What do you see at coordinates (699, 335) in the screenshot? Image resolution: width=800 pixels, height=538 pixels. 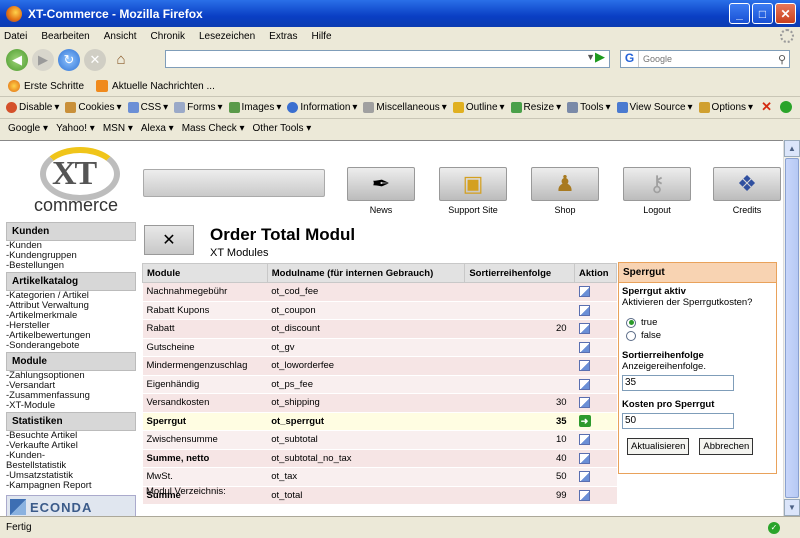 I see `radio-false: false` at bounding box center [699, 335].